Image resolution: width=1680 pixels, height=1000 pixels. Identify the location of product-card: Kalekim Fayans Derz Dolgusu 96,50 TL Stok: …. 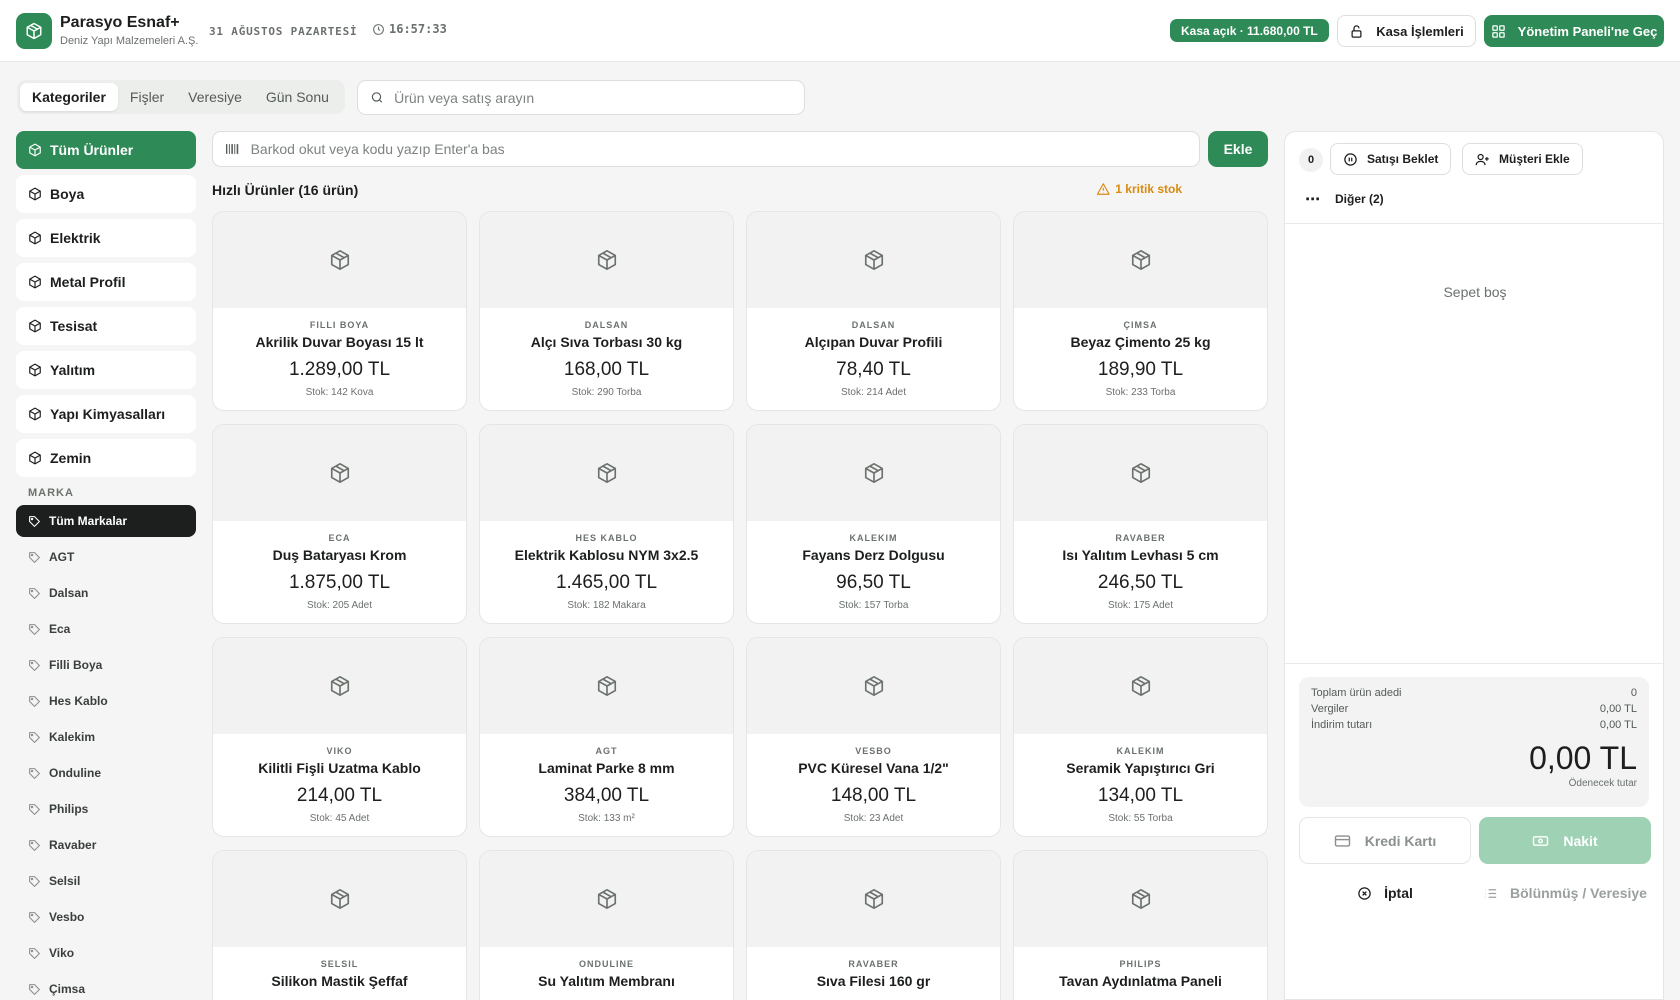
(873, 524).